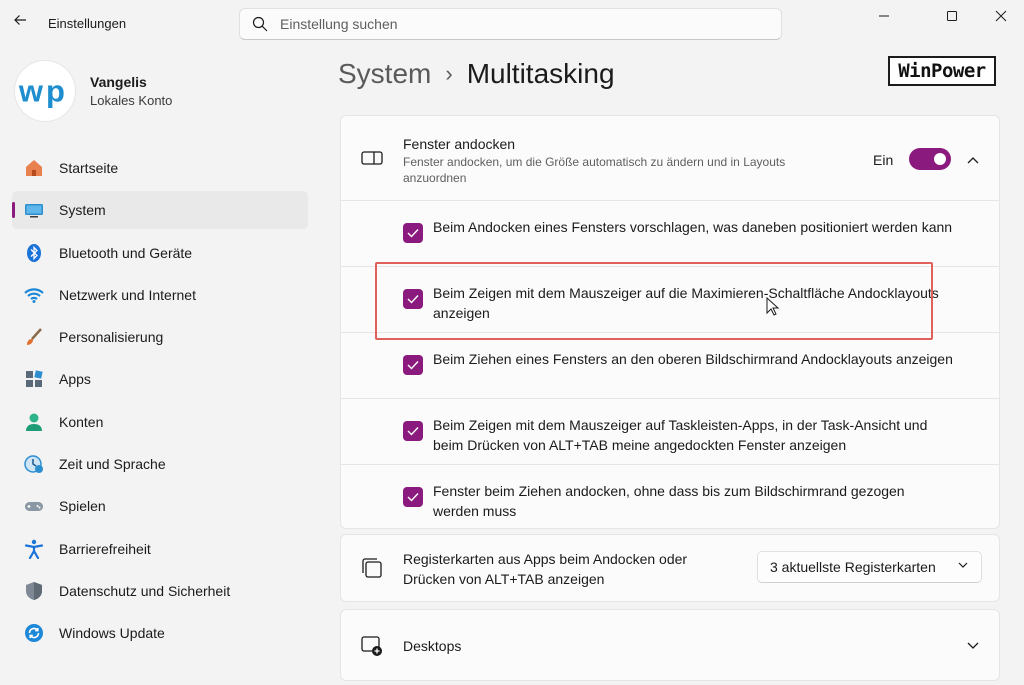 This screenshot has width=1024, height=685. I want to click on chevron-up-icon, so click(973, 160).